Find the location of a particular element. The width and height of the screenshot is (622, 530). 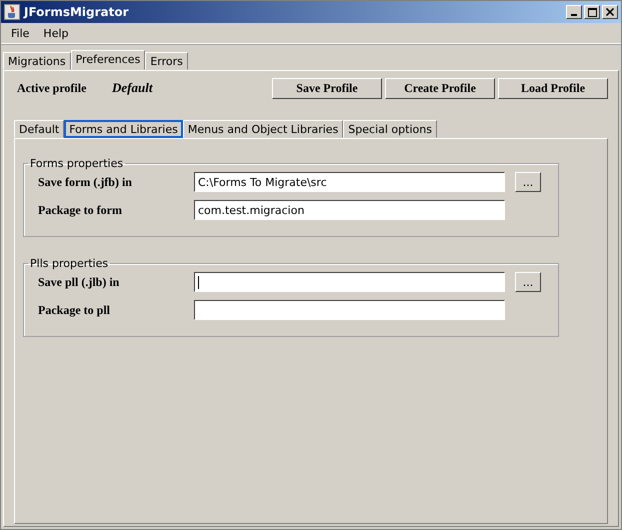

close-icon is located at coordinates (610, 12).